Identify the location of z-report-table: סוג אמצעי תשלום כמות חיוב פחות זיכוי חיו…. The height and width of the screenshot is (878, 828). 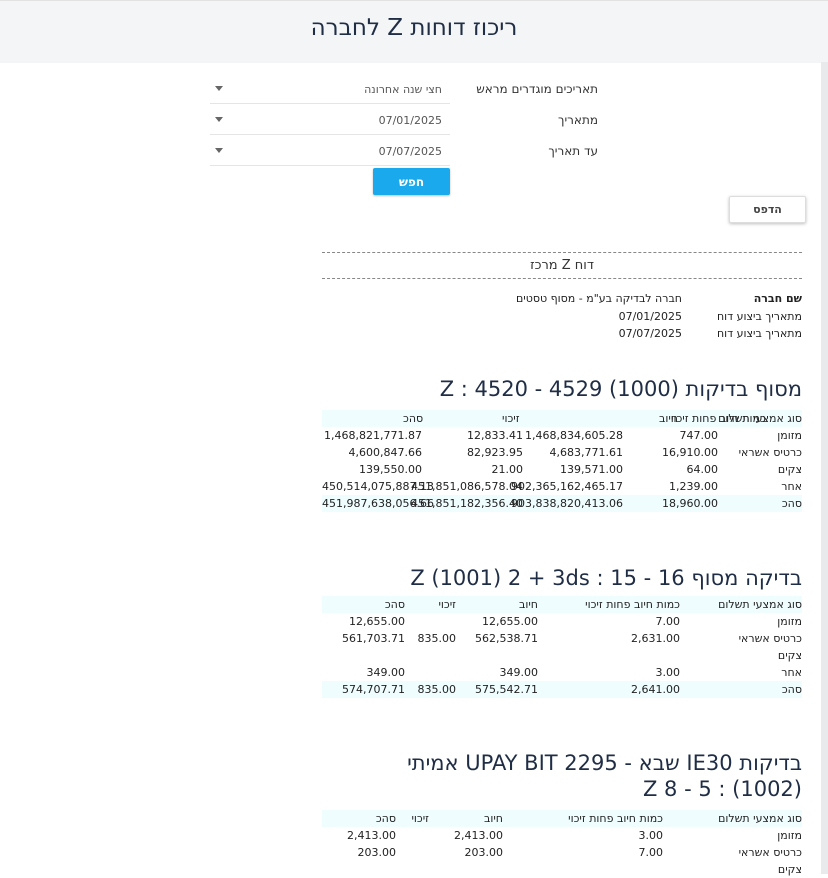
(562, 461).